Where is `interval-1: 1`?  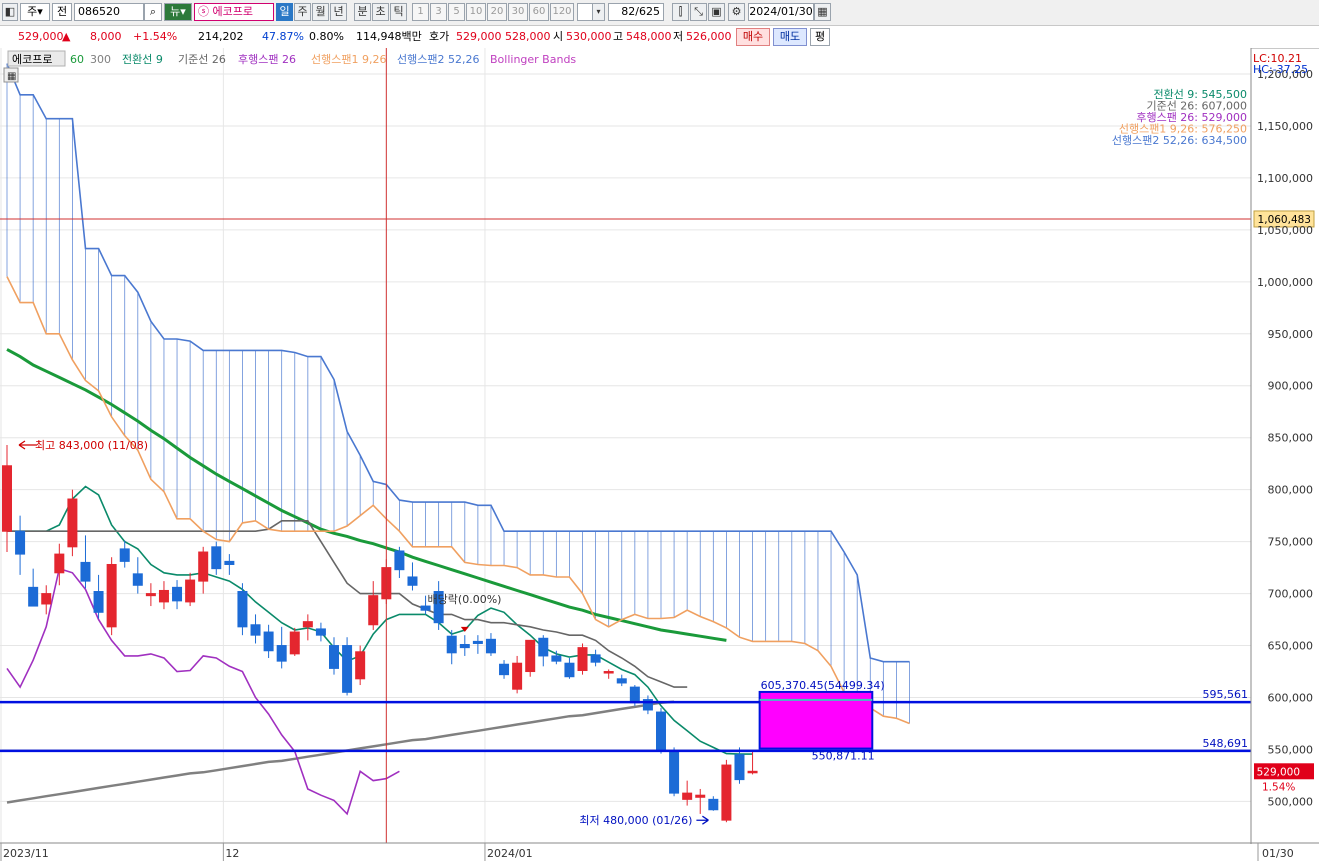
interval-1: 1 is located at coordinates (420, 12).